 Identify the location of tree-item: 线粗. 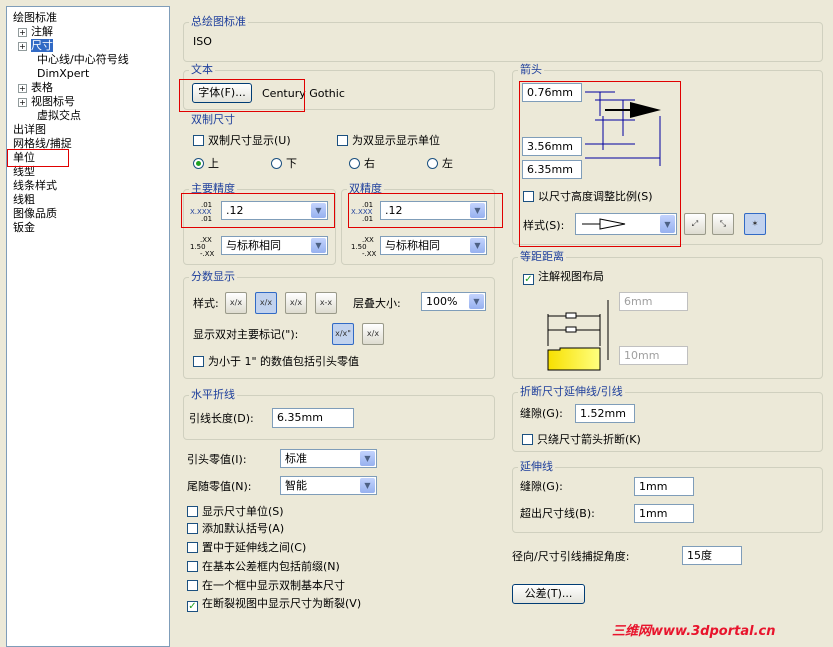
(24, 199).